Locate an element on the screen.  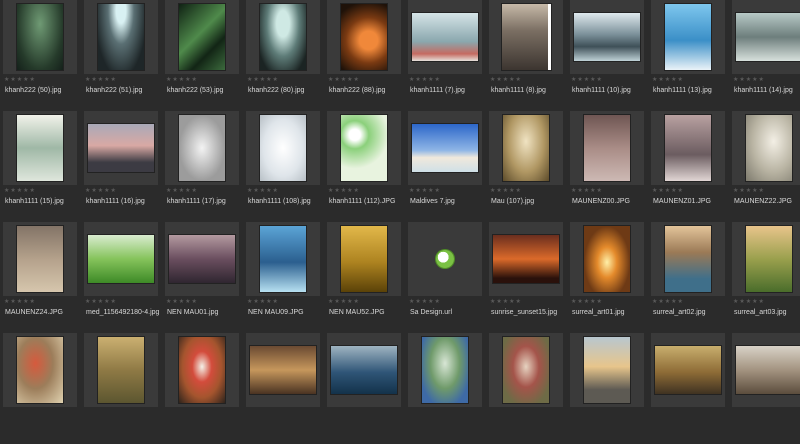
file-thumbnail-item: ★★★★★ NEN MAU52.JPG is located at coordinates (364, 277).